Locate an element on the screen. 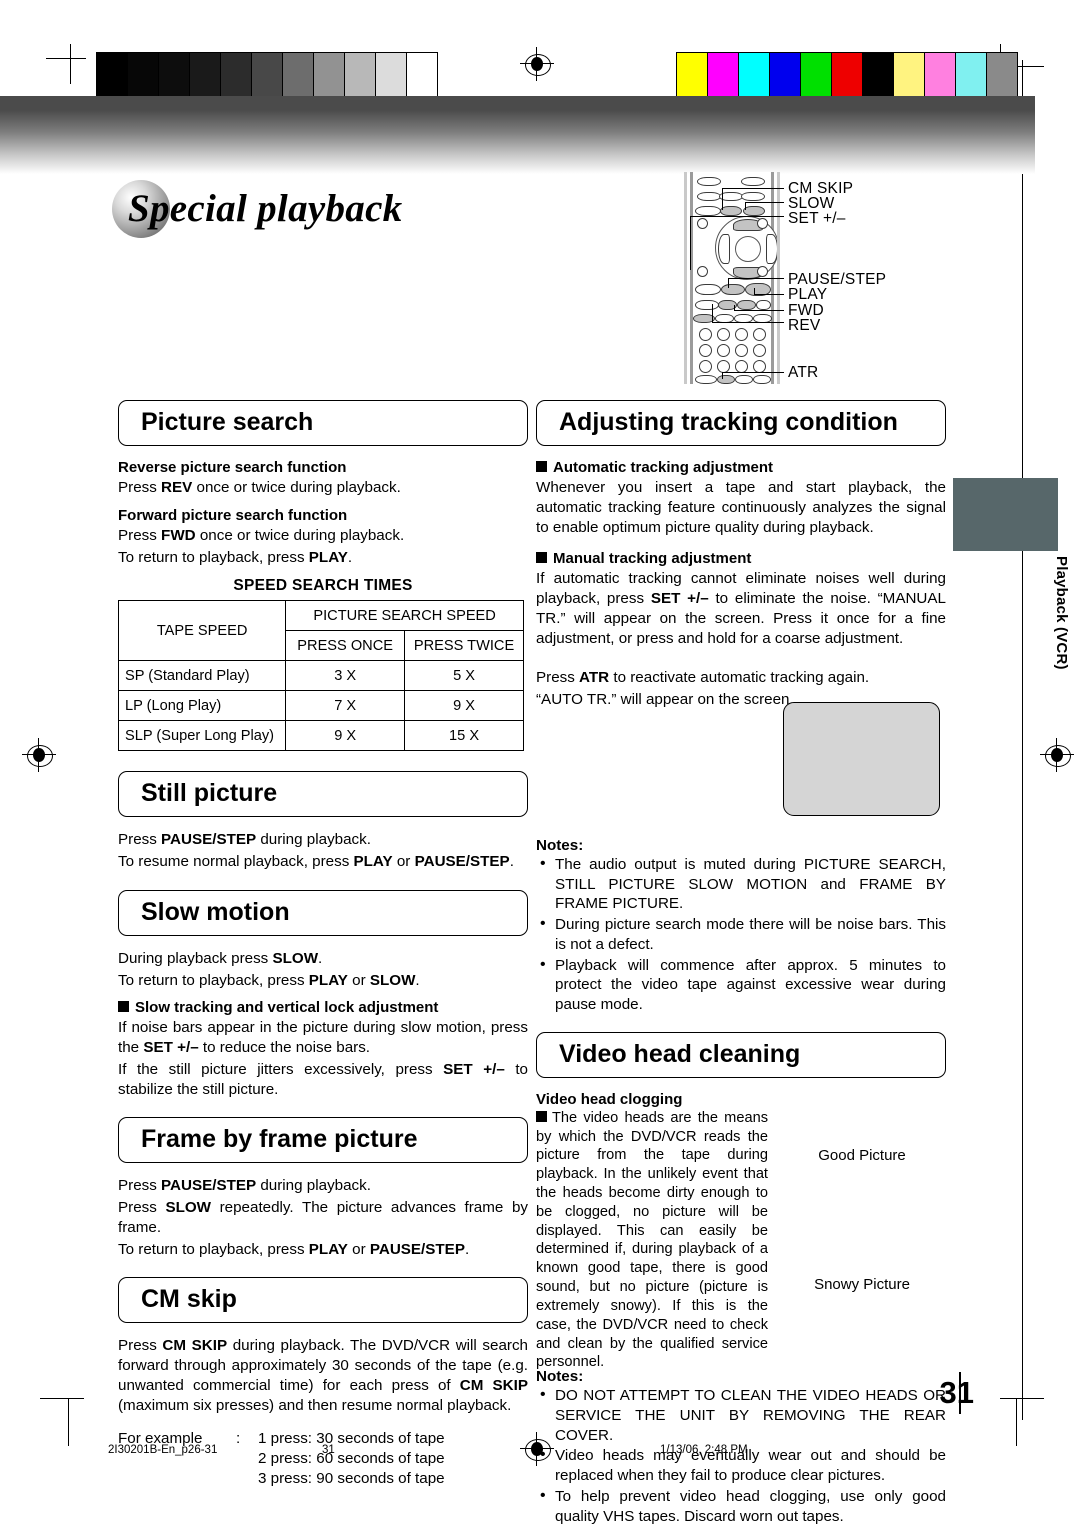  page-title-text: Special playback is located at coordinates (265, 208).